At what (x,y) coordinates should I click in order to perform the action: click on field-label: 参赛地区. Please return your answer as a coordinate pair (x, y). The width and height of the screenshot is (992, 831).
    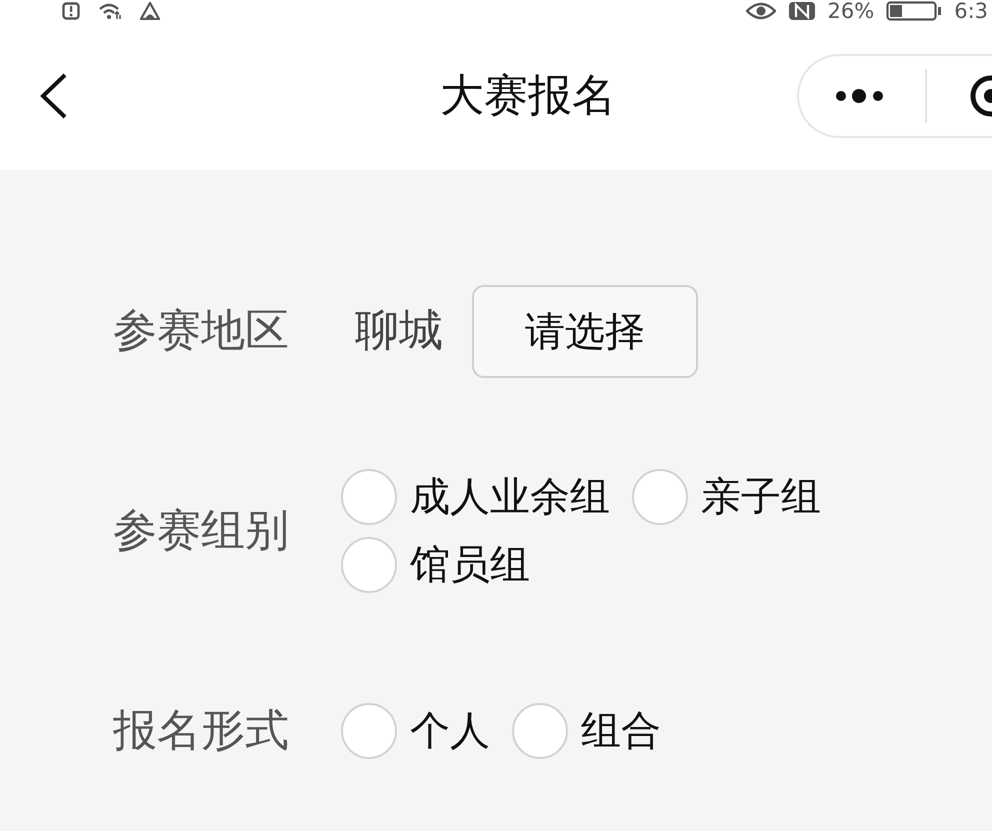
    Looking at the image, I should click on (201, 331).